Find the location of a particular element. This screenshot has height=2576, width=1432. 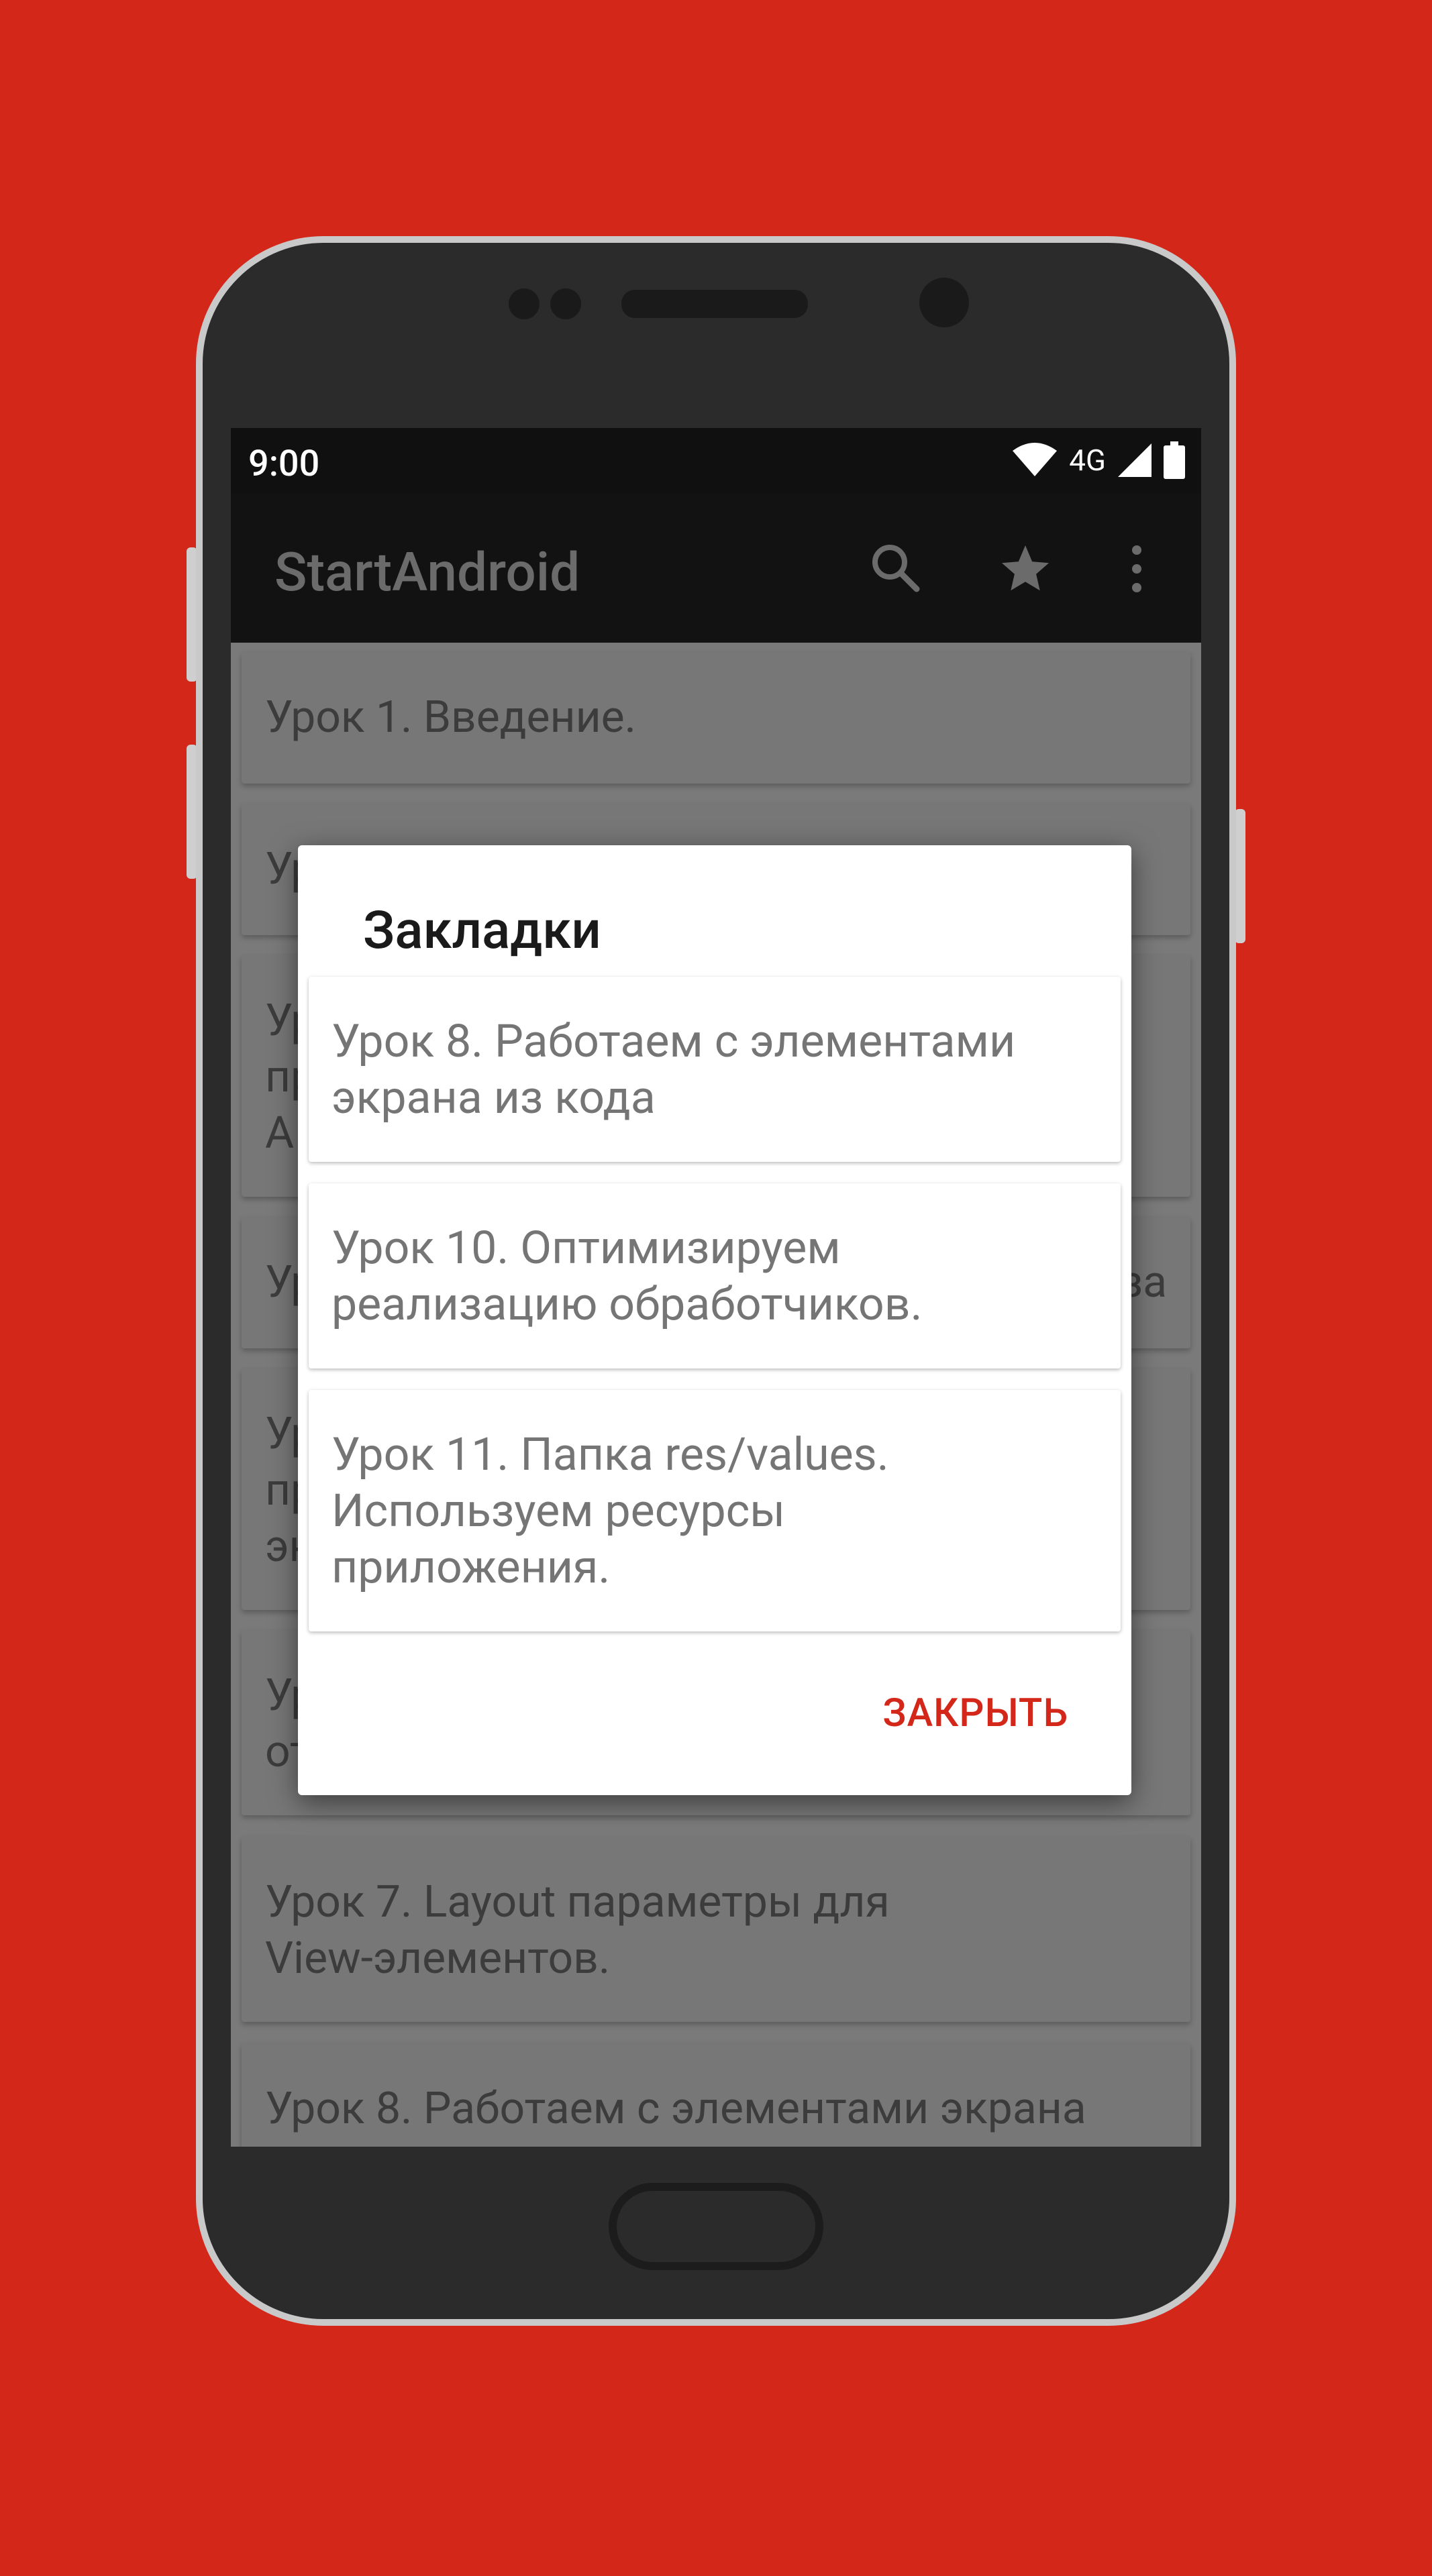

more-vert-icon is located at coordinates (1136, 569).